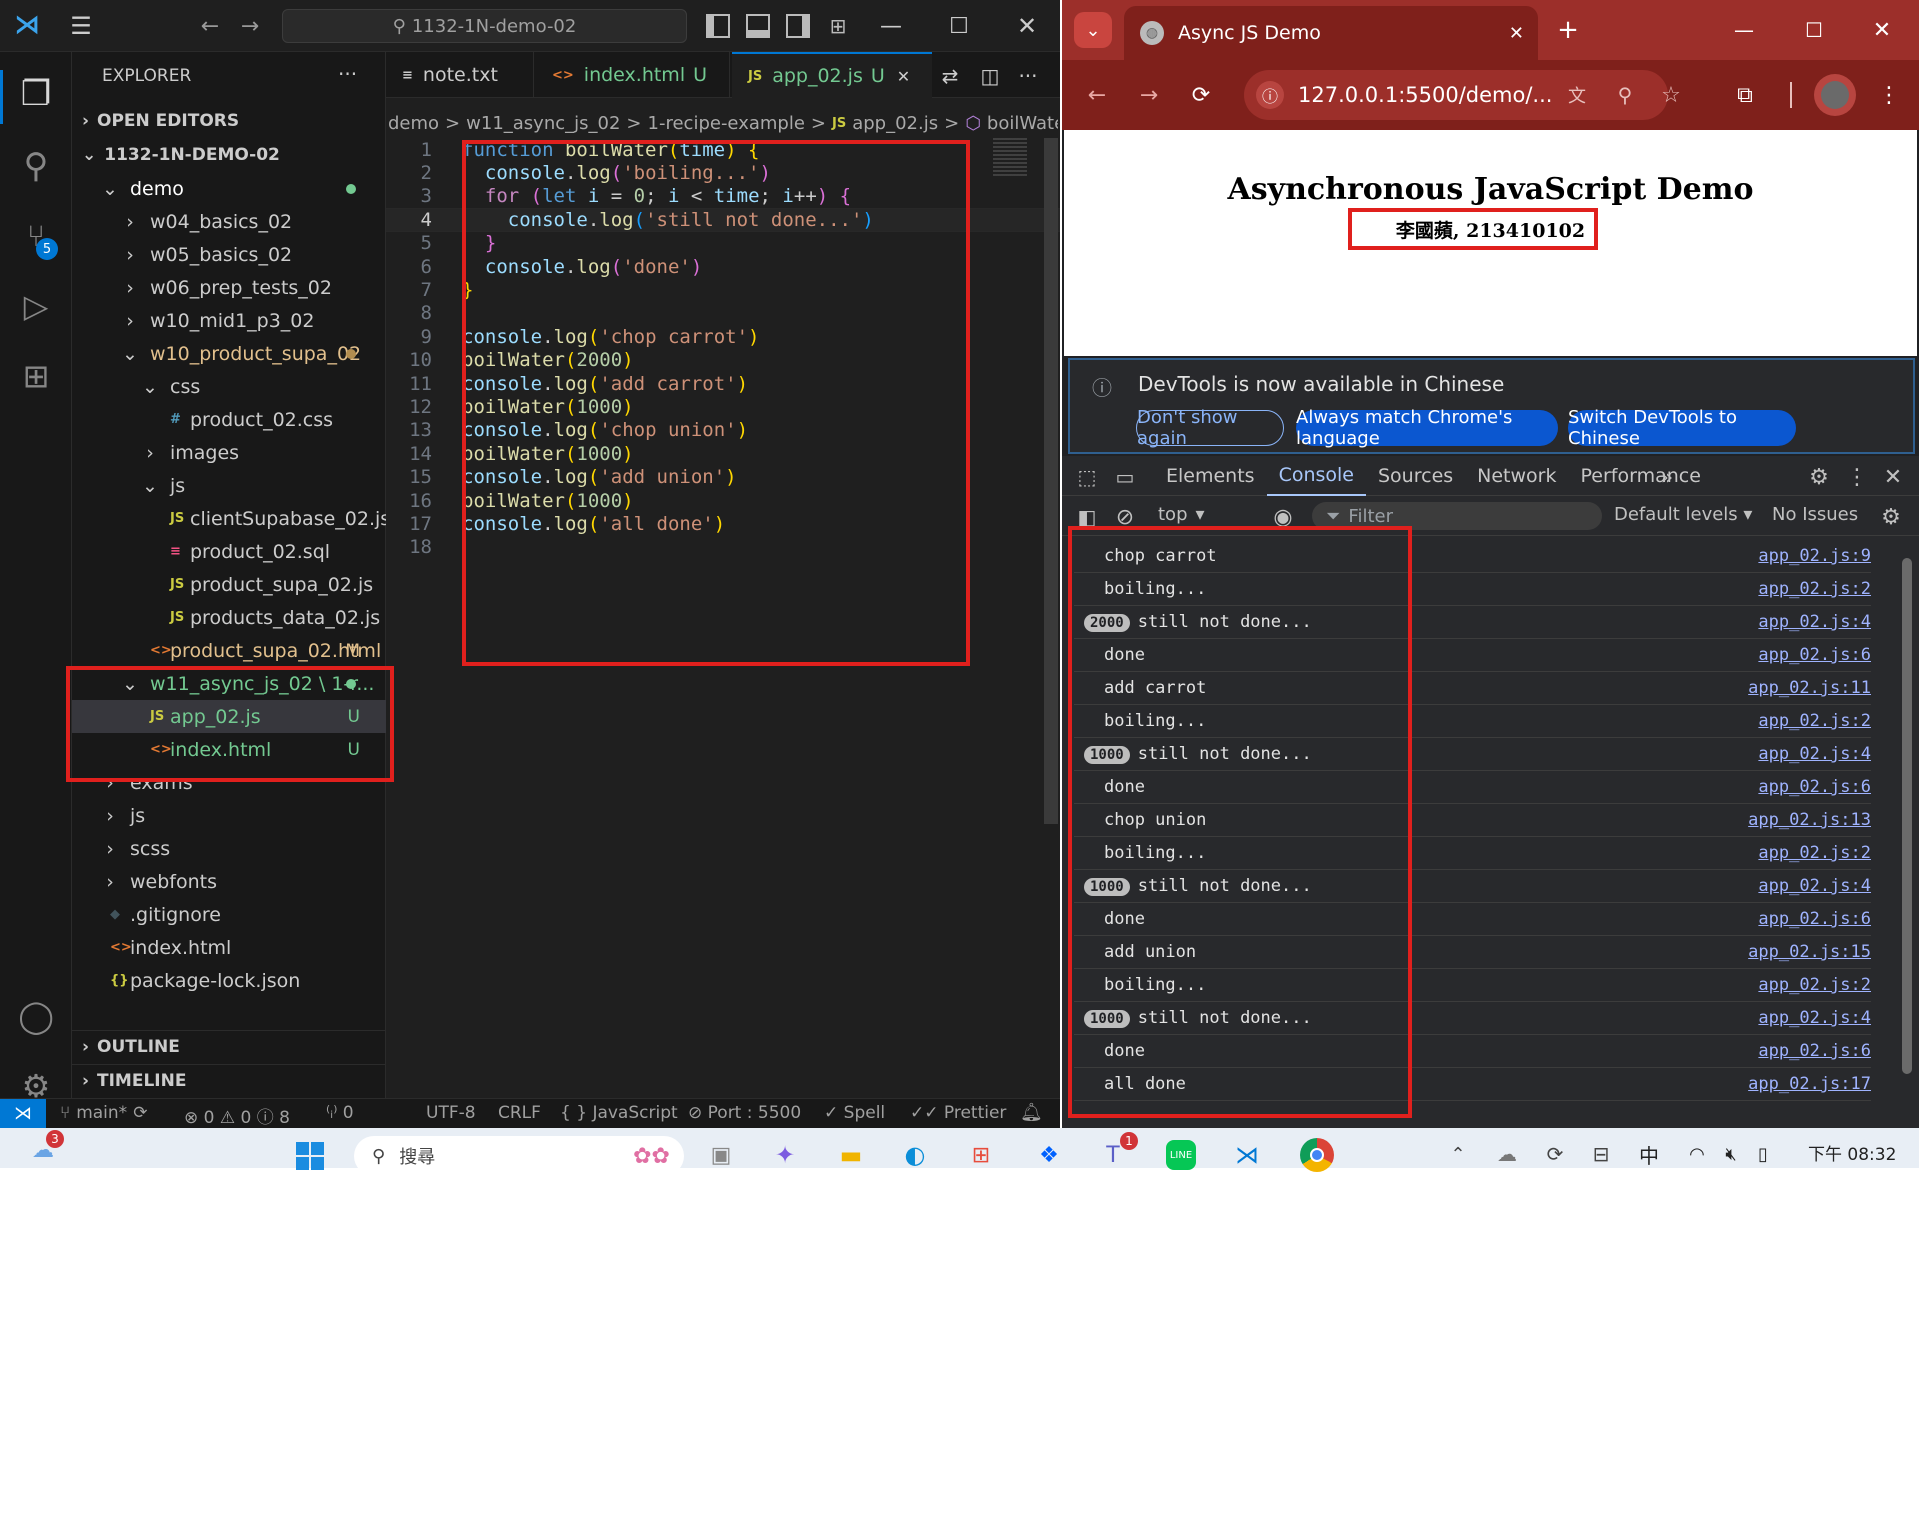 The height and width of the screenshot is (1525, 1919). Describe the element at coordinates (231, 518) in the screenshot. I see `tree-item: JS clientSupabase_02.js` at that location.